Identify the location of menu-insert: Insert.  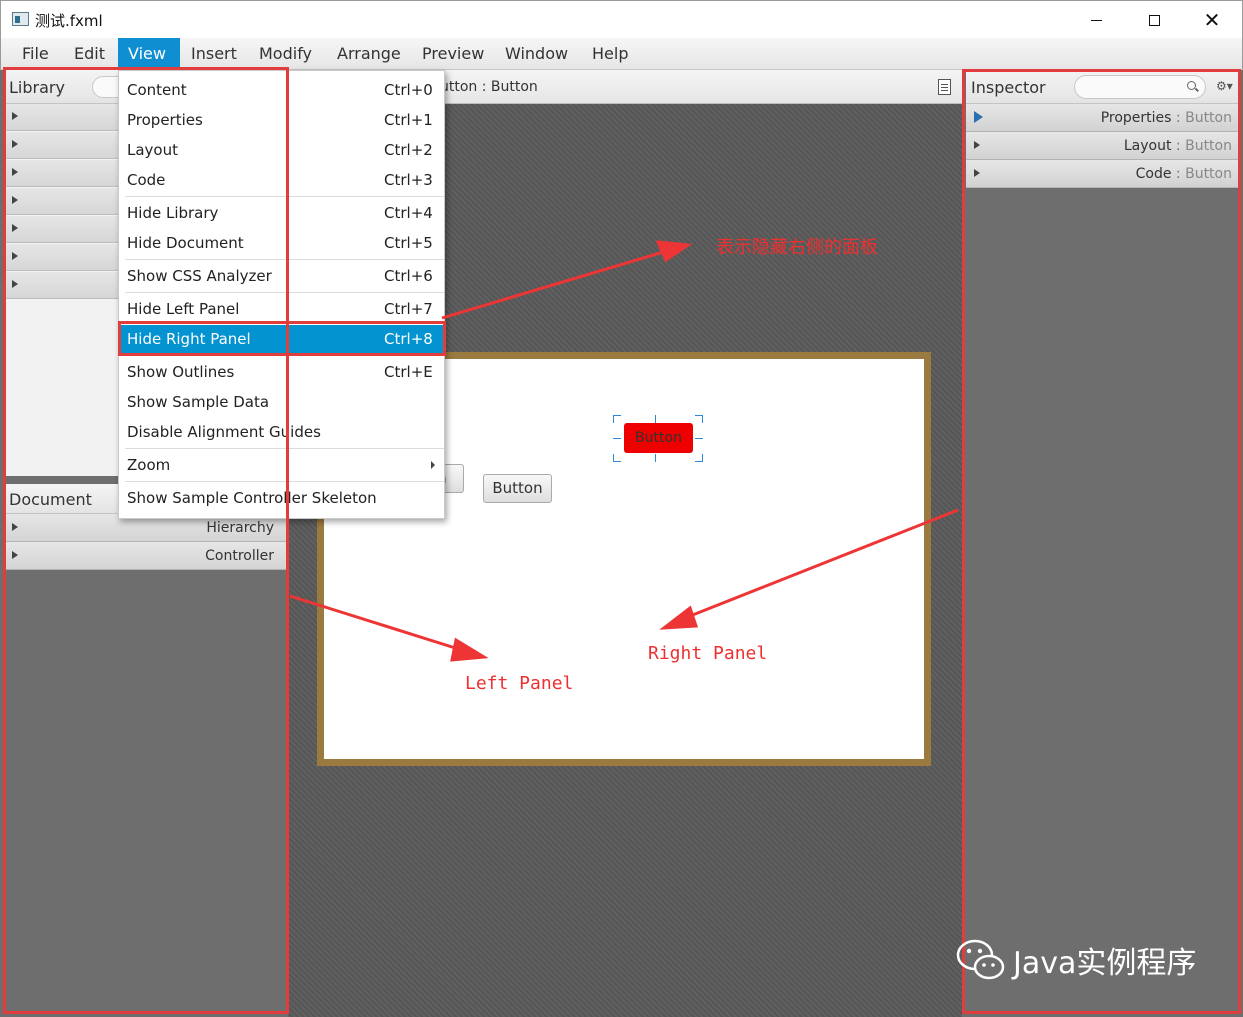
(214, 53).